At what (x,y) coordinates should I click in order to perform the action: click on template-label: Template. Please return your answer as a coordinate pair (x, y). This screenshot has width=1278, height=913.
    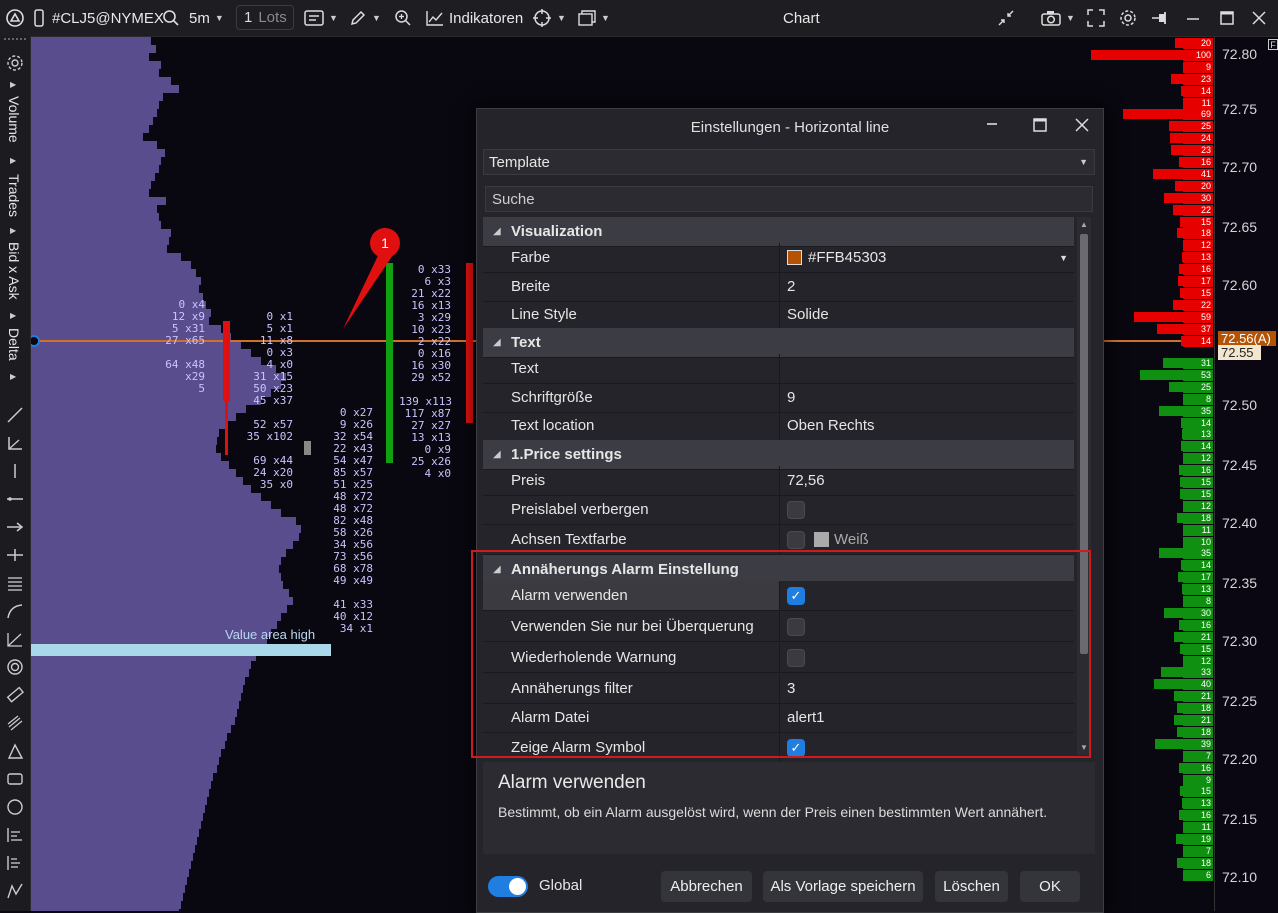
    Looking at the image, I should click on (519, 162).